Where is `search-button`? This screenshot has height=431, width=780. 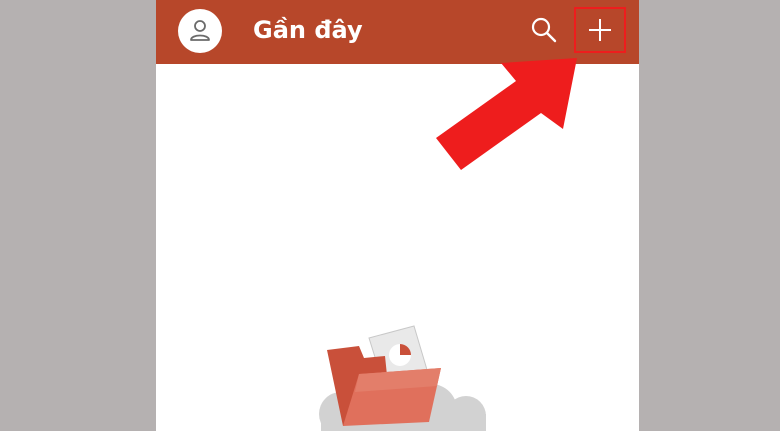 search-button is located at coordinates (544, 30).